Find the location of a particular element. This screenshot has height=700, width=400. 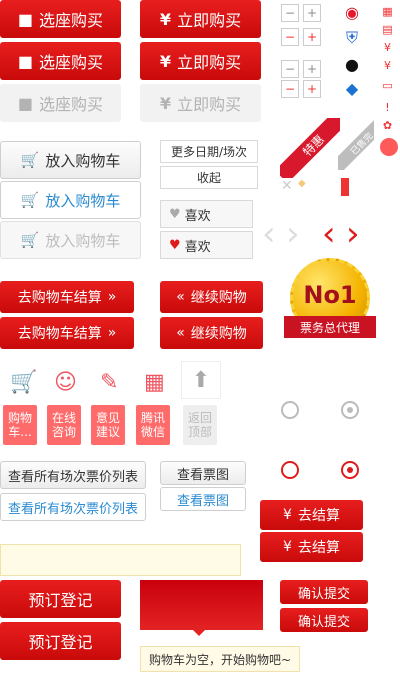

buy-now-label: 立即购买 is located at coordinates (209, 20).